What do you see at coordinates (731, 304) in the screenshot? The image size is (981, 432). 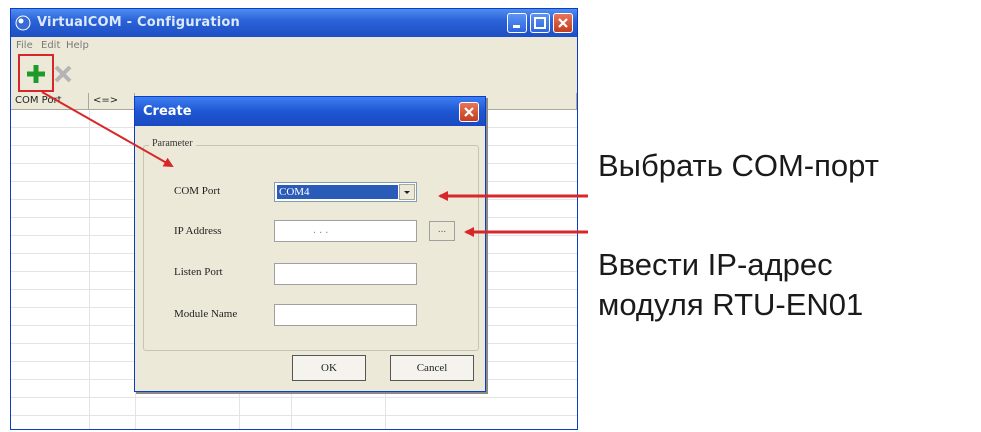 I see `annotation-enter-ip-line2: модуля RTU-EN01` at bounding box center [731, 304].